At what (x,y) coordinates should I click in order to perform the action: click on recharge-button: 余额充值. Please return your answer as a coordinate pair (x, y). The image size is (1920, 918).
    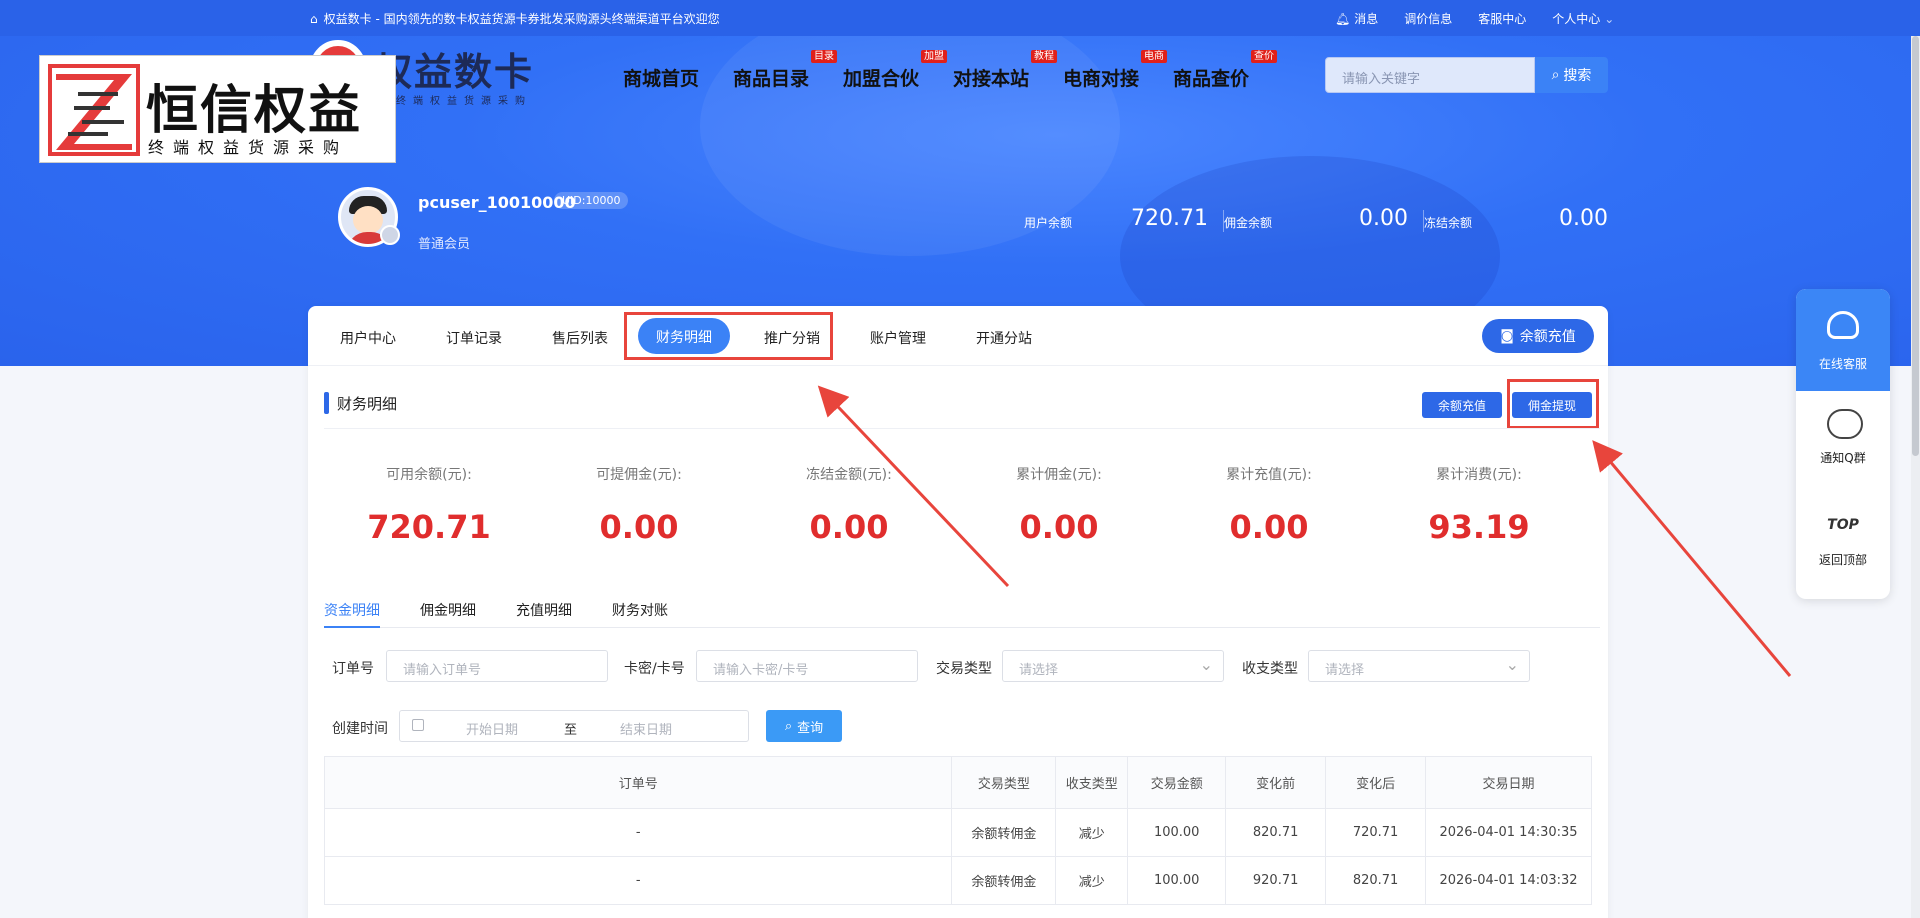
    Looking at the image, I should click on (1462, 405).